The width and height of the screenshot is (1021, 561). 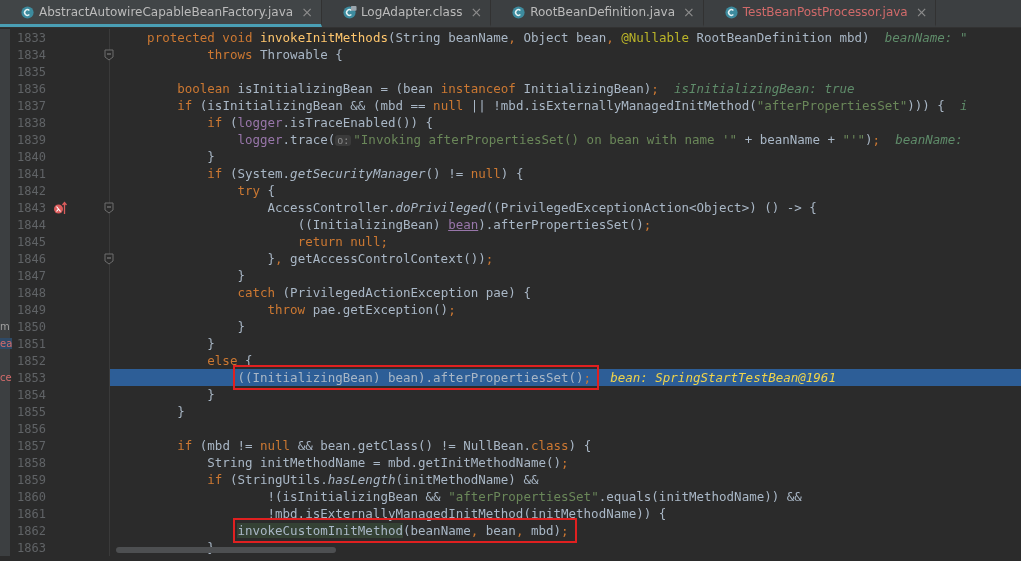 I want to click on line-number: 1833, so click(x=31, y=37).